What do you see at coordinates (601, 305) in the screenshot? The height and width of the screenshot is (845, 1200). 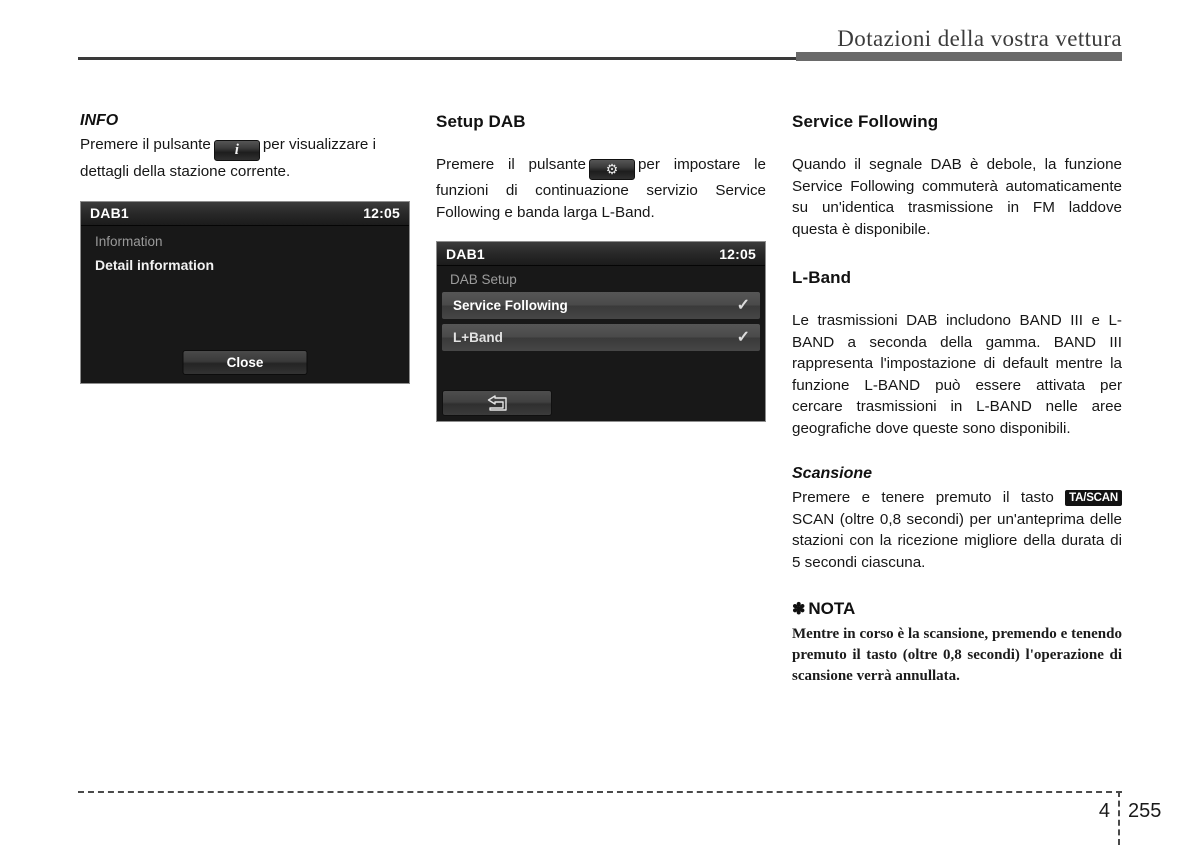 I see `list-item-service-following: Service Following ✓` at bounding box center [601, 305].